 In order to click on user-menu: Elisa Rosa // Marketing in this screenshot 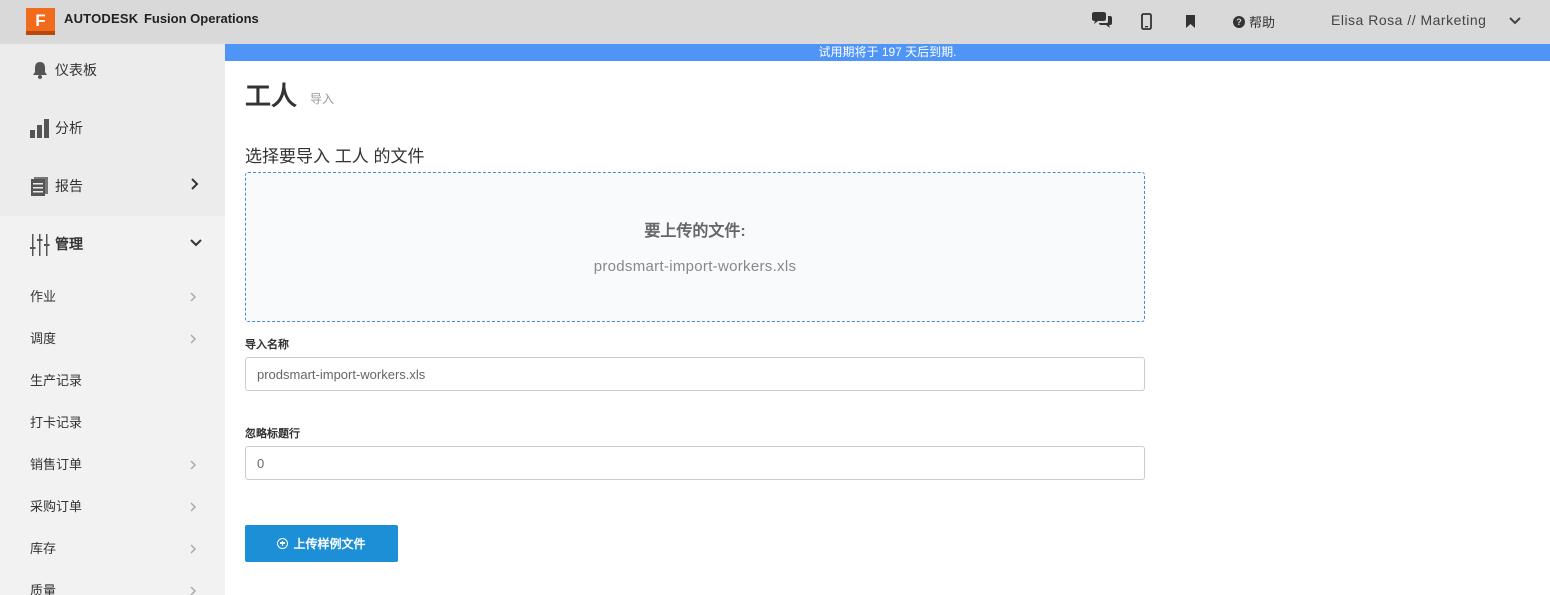, I will do `click(1408, 20)`.